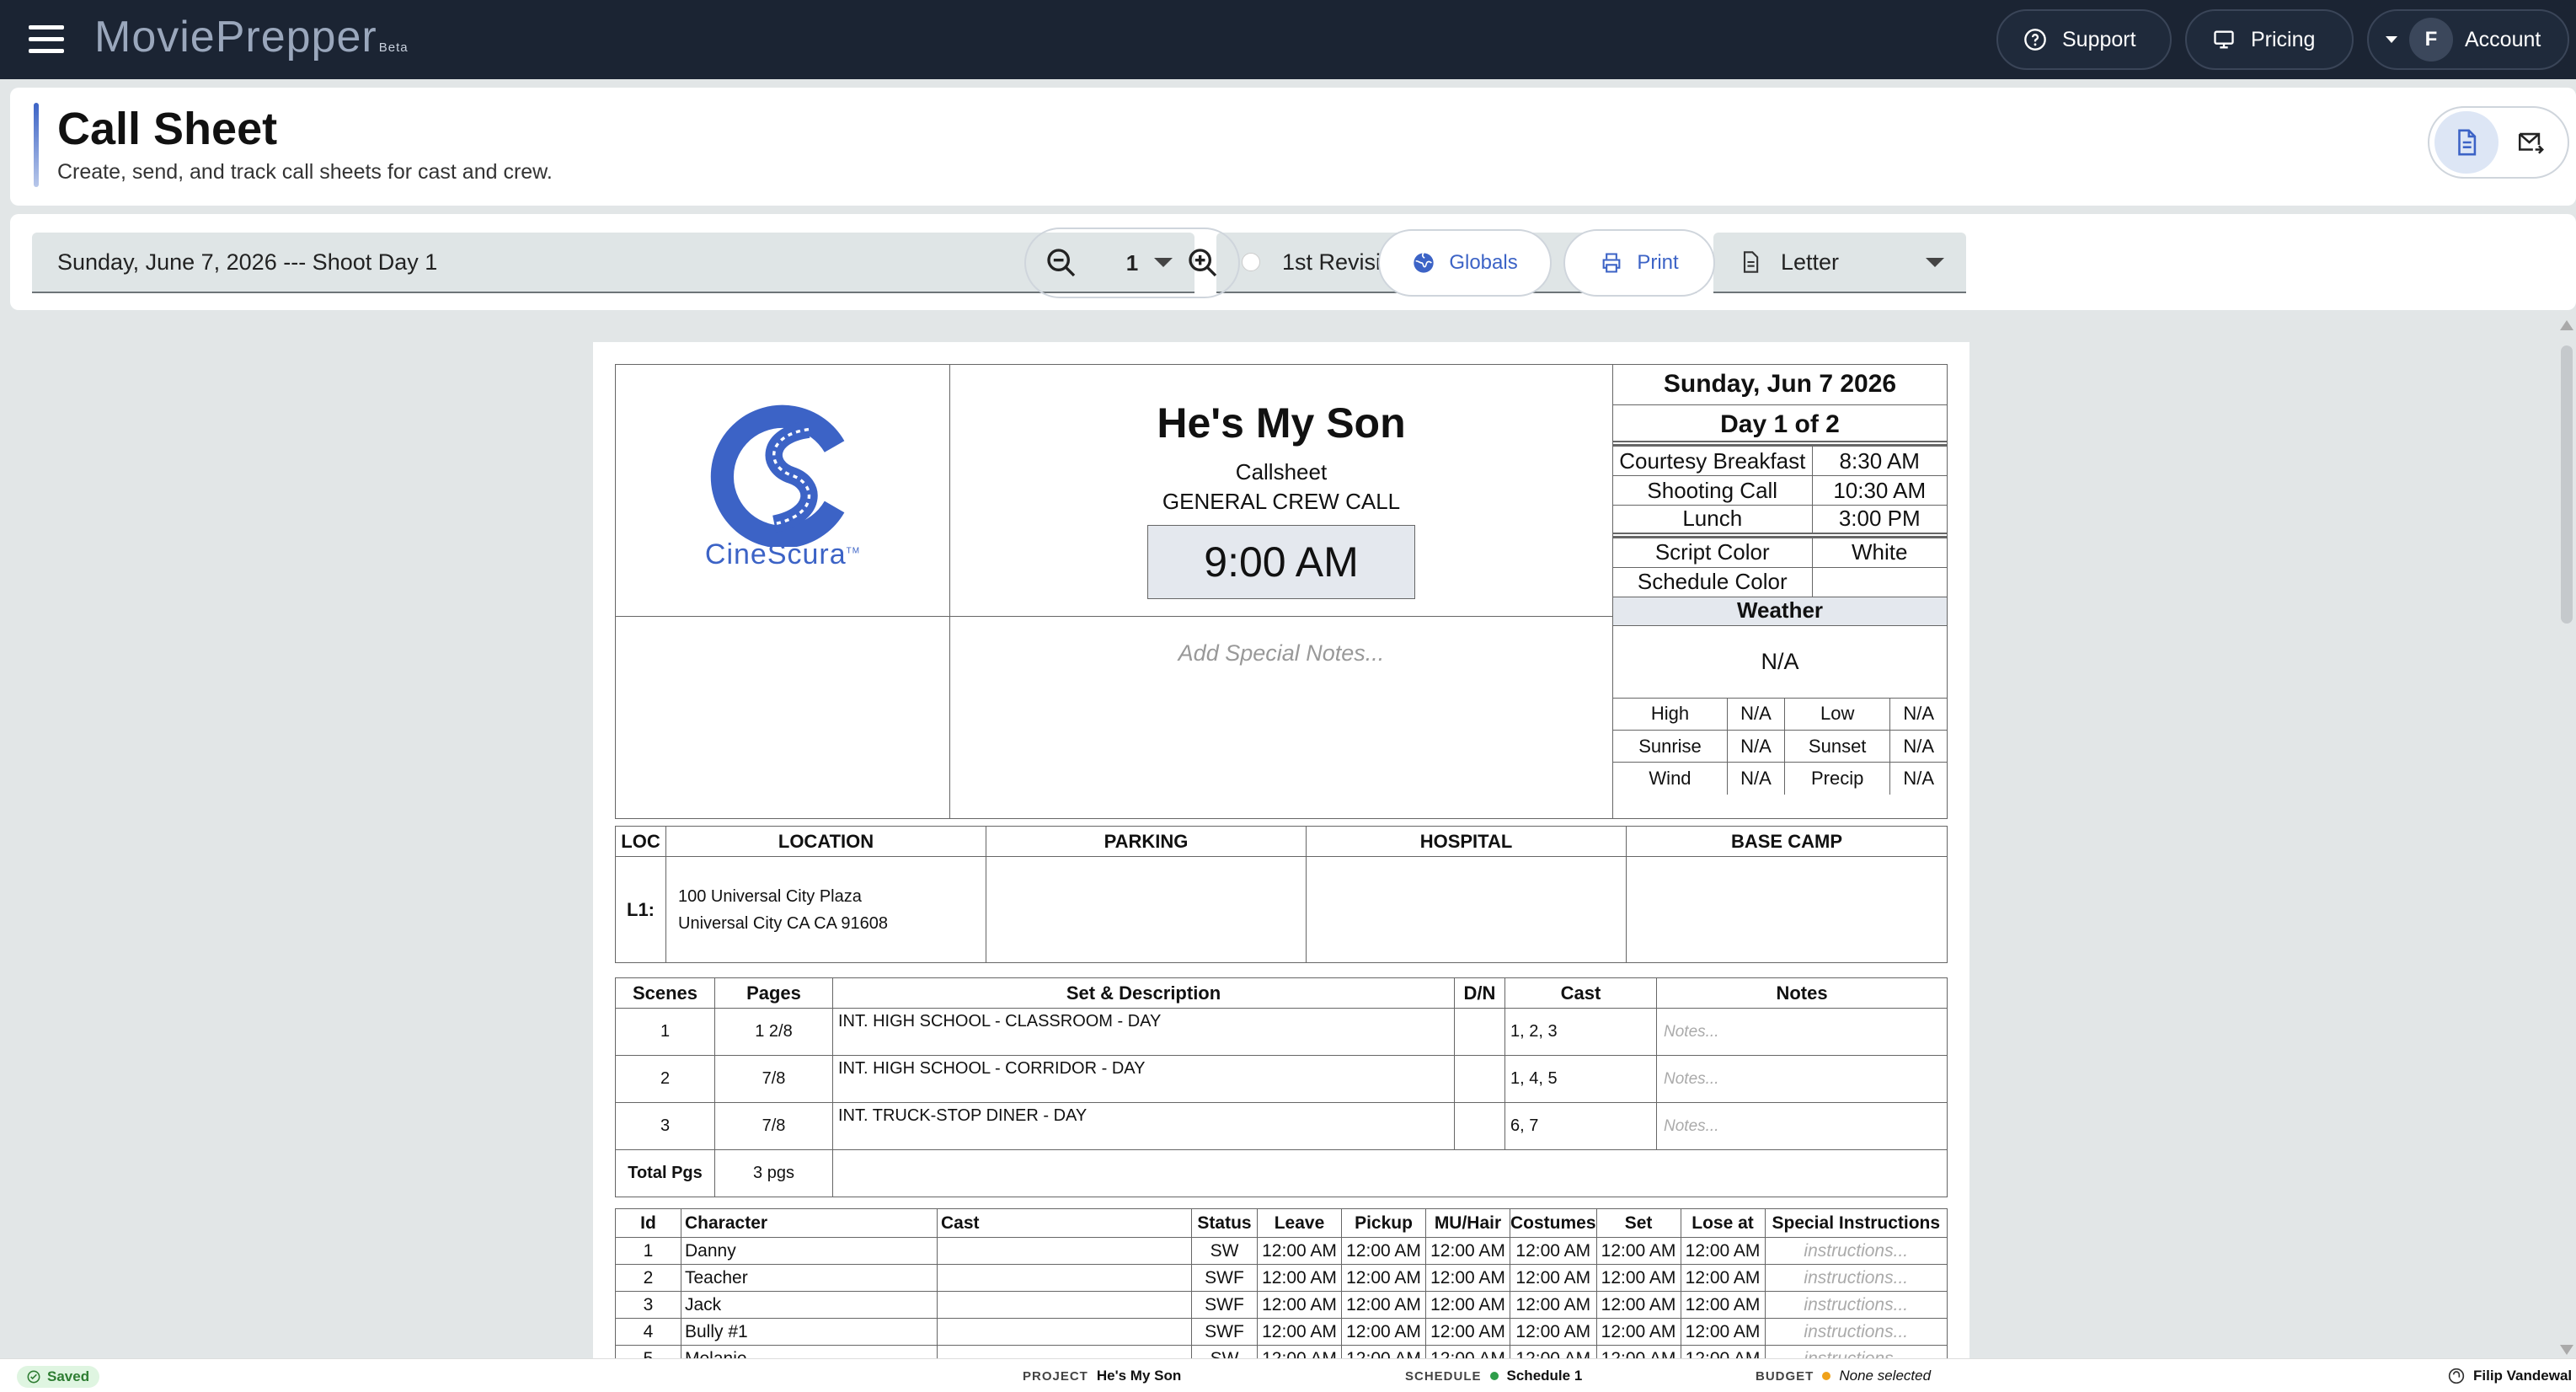 The image size is (2576, 1392). Describe the element at coordinates (1839, 263) in the screenshot. I see `paper-size-select: Letter` at that location.